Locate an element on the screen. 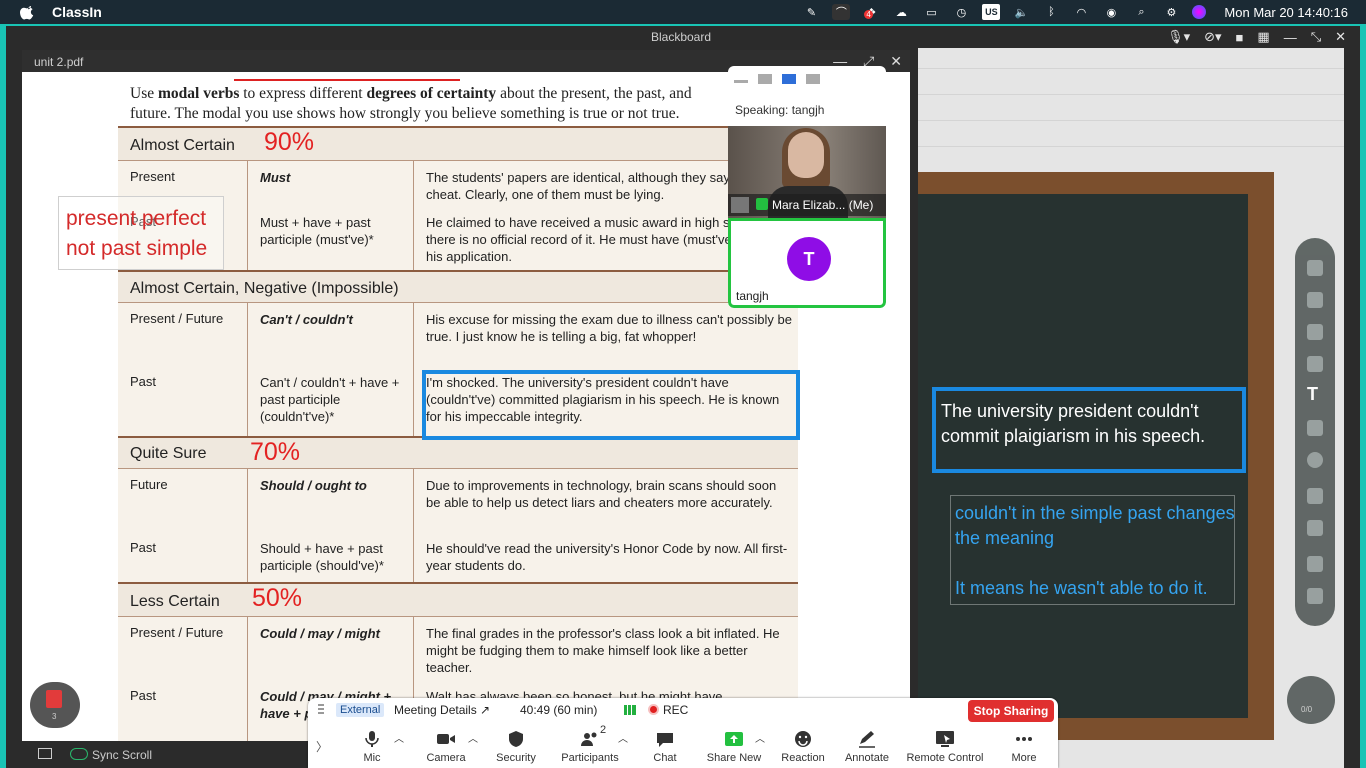  battery-icon: ▭ is located at coordinates (931, 12).